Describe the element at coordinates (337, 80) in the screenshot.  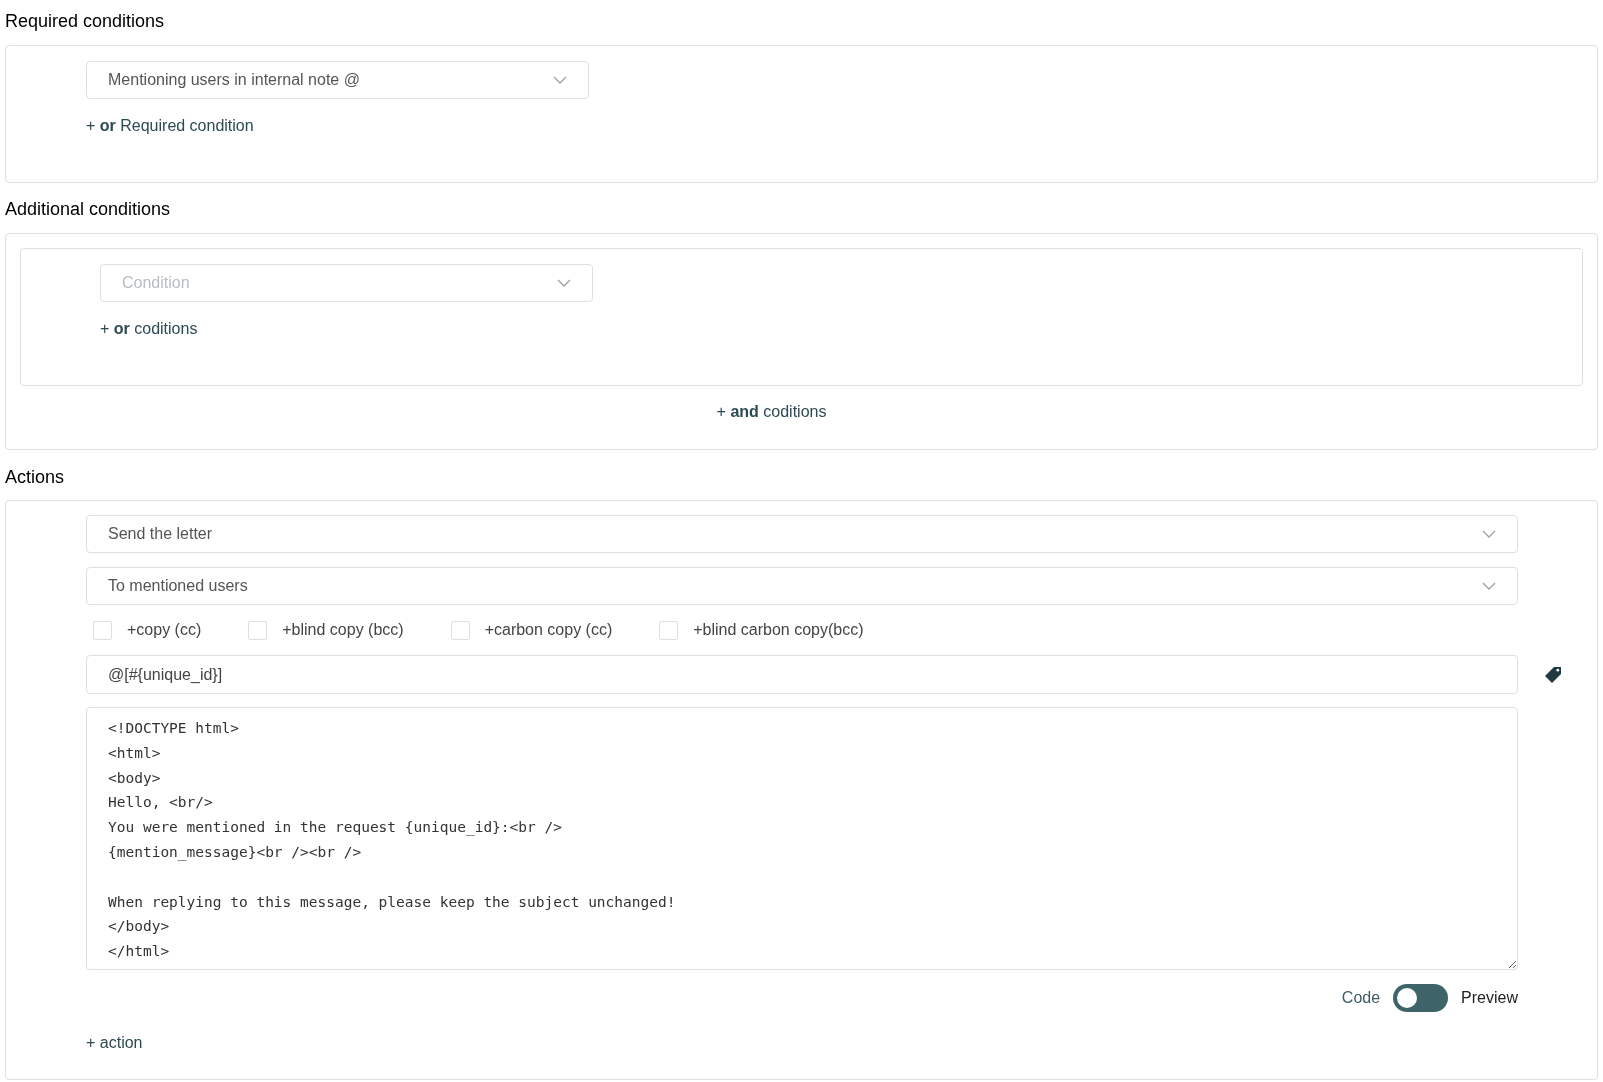
I see `dropdown-select: Mentioning users in internal note @` at that location.